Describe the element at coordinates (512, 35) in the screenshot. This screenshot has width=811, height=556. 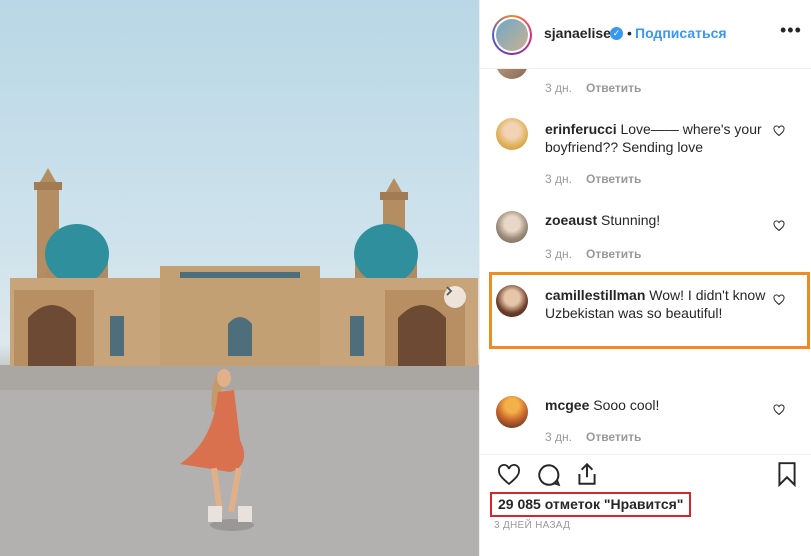
I see `author-avatar` at that location.